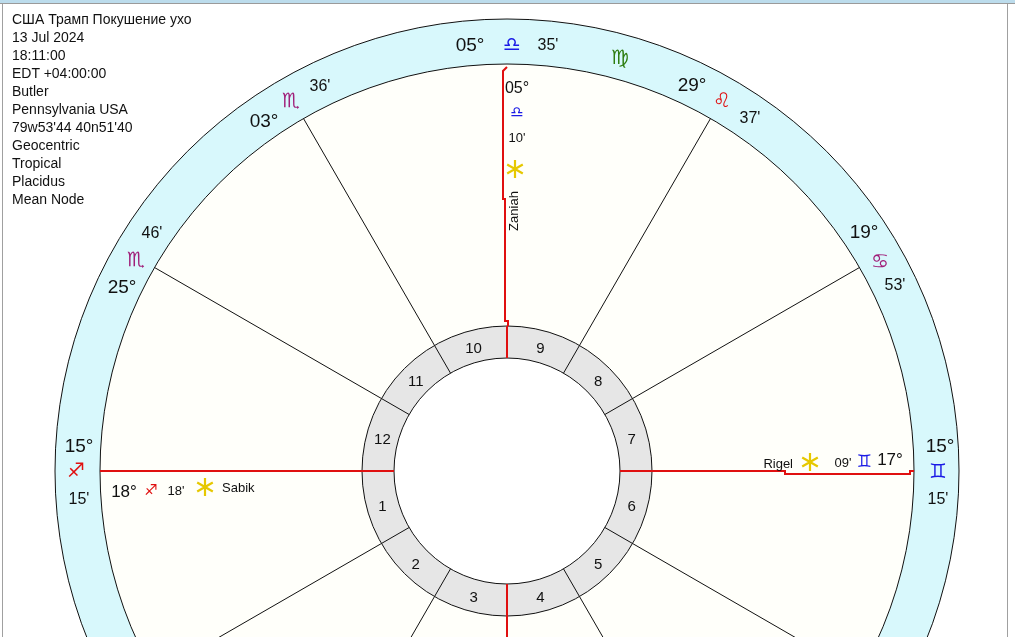 The width and height of the screenshot is (1015, 637). What do you see at coordinates (880, 261) in the screenshot?
I see `zodiac-sign: ♋` at bounding box center [880, 261].